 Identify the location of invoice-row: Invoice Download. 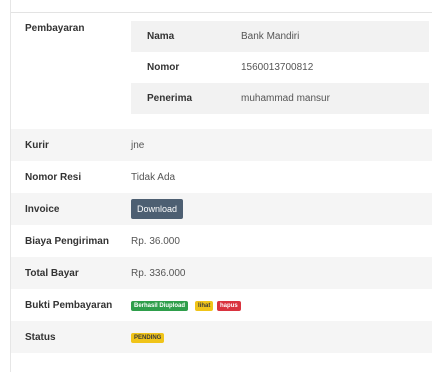
(221, 209).